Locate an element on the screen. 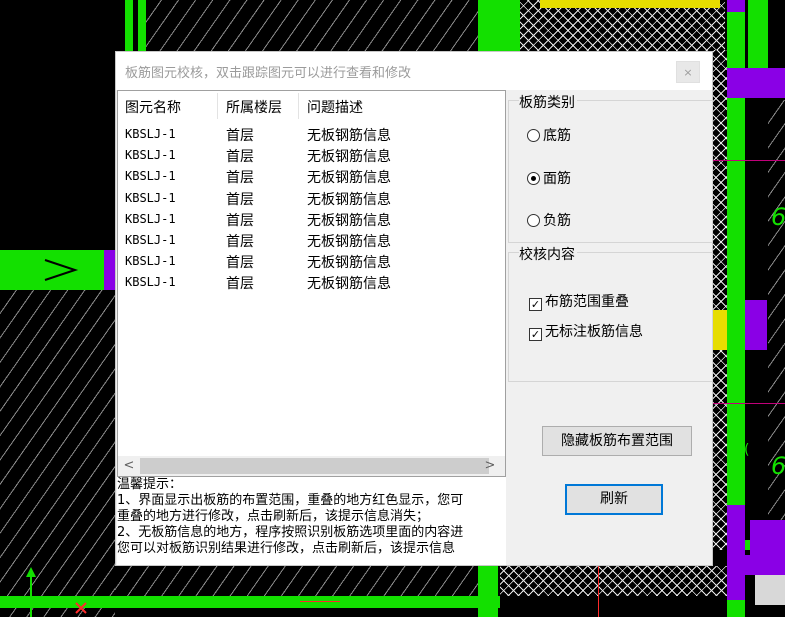 This screenshot has width=785, height=617. radio-top-rebar: 面筋 is located at coordinates (549, 178).